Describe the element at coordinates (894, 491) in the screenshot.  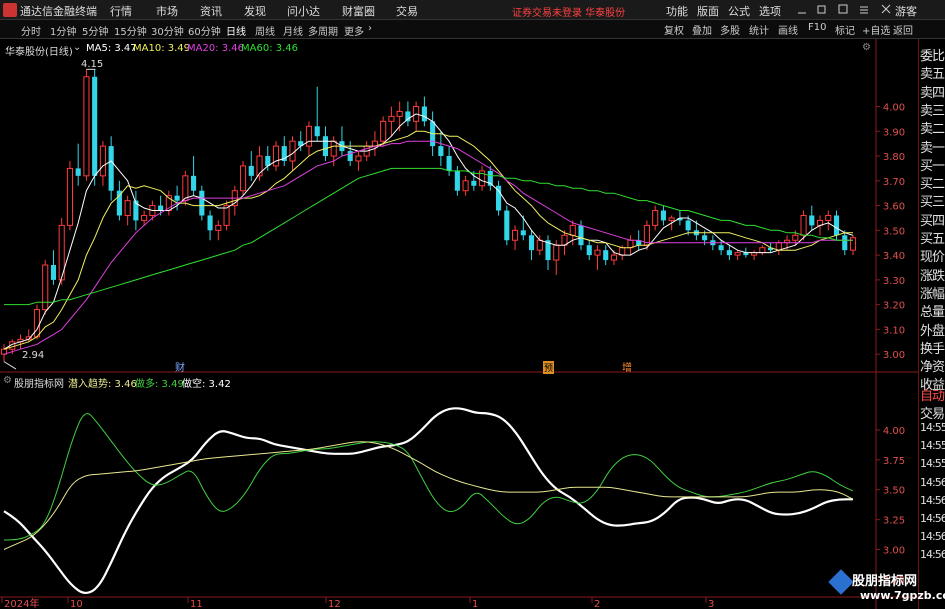
I see `ind-y-tick-label: 3.50` at that location.